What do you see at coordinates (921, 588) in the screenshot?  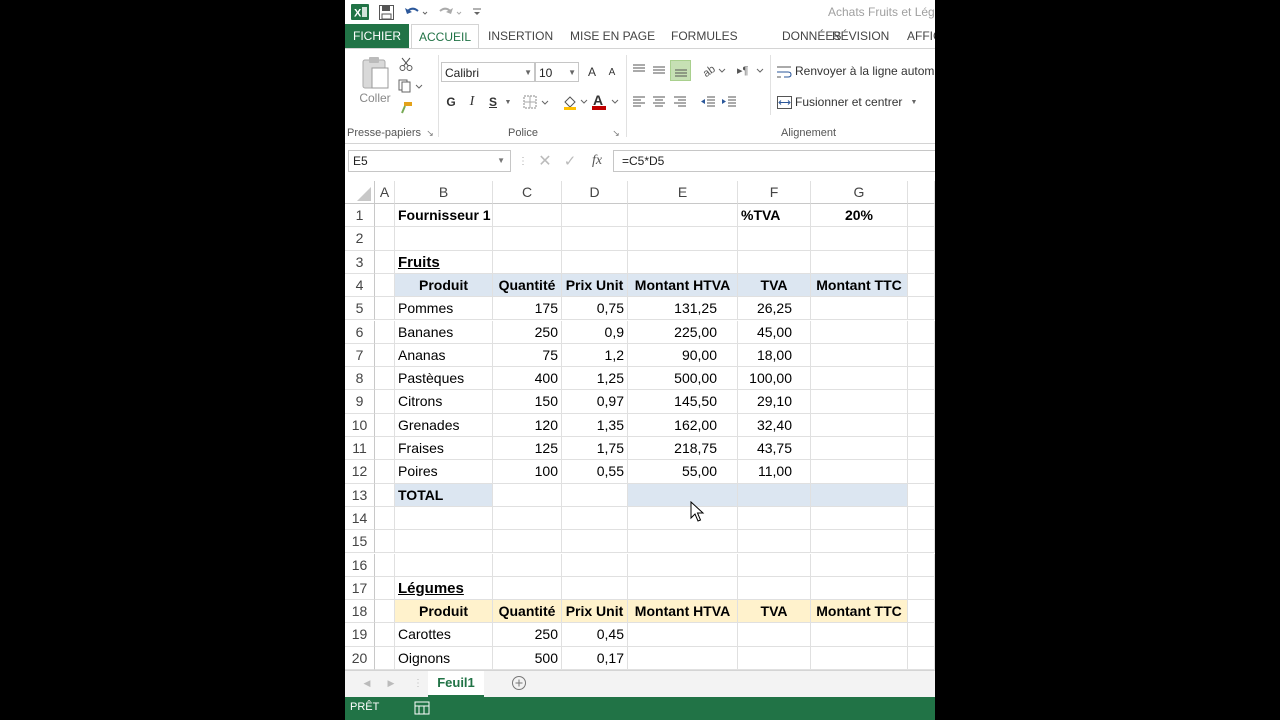 I see `cell-h17` at bounding box center [921, 588].